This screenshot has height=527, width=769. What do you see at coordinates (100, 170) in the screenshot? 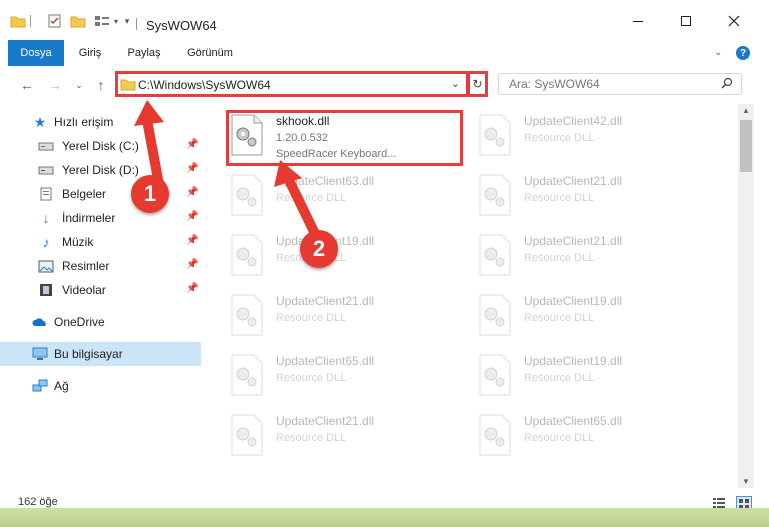
I see `sidebar-item-local-disk-d: Yerel Disk (D:) 📌` at bounding box center [100, 170].